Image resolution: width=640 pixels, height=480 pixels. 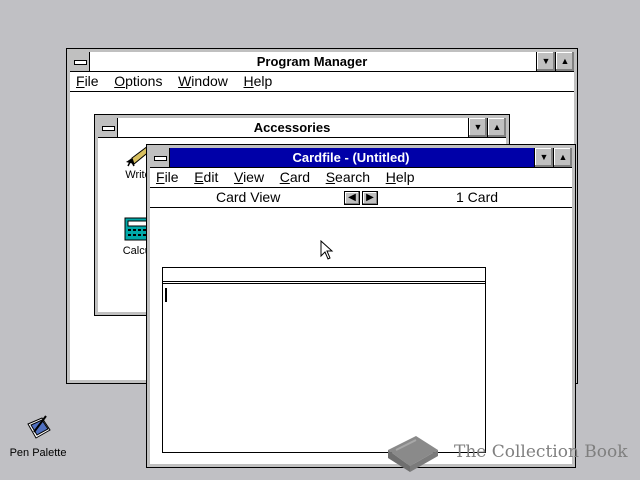 I want to click on menu-edit: Edit, so click(x=206, y=177).